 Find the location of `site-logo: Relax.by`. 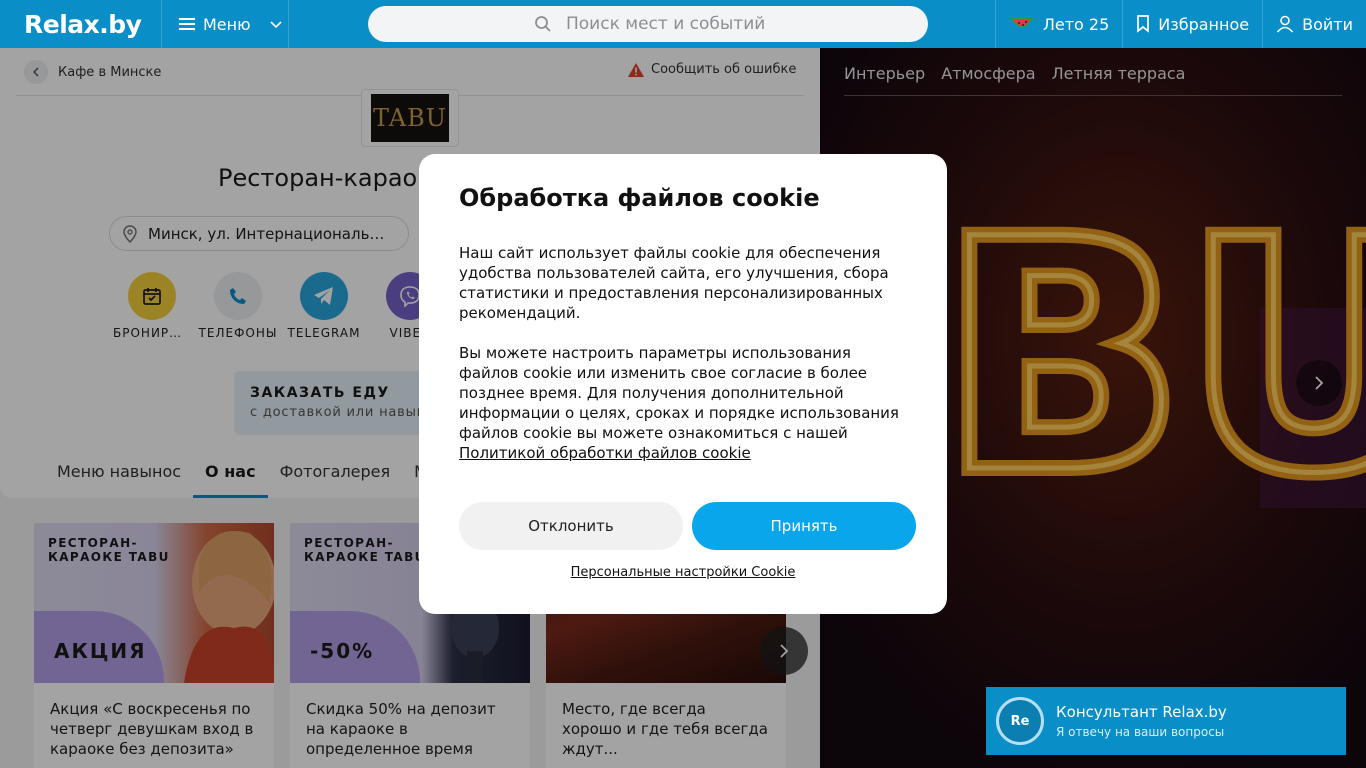

site-logo: Relax.by is located at coordinates (81, 24).